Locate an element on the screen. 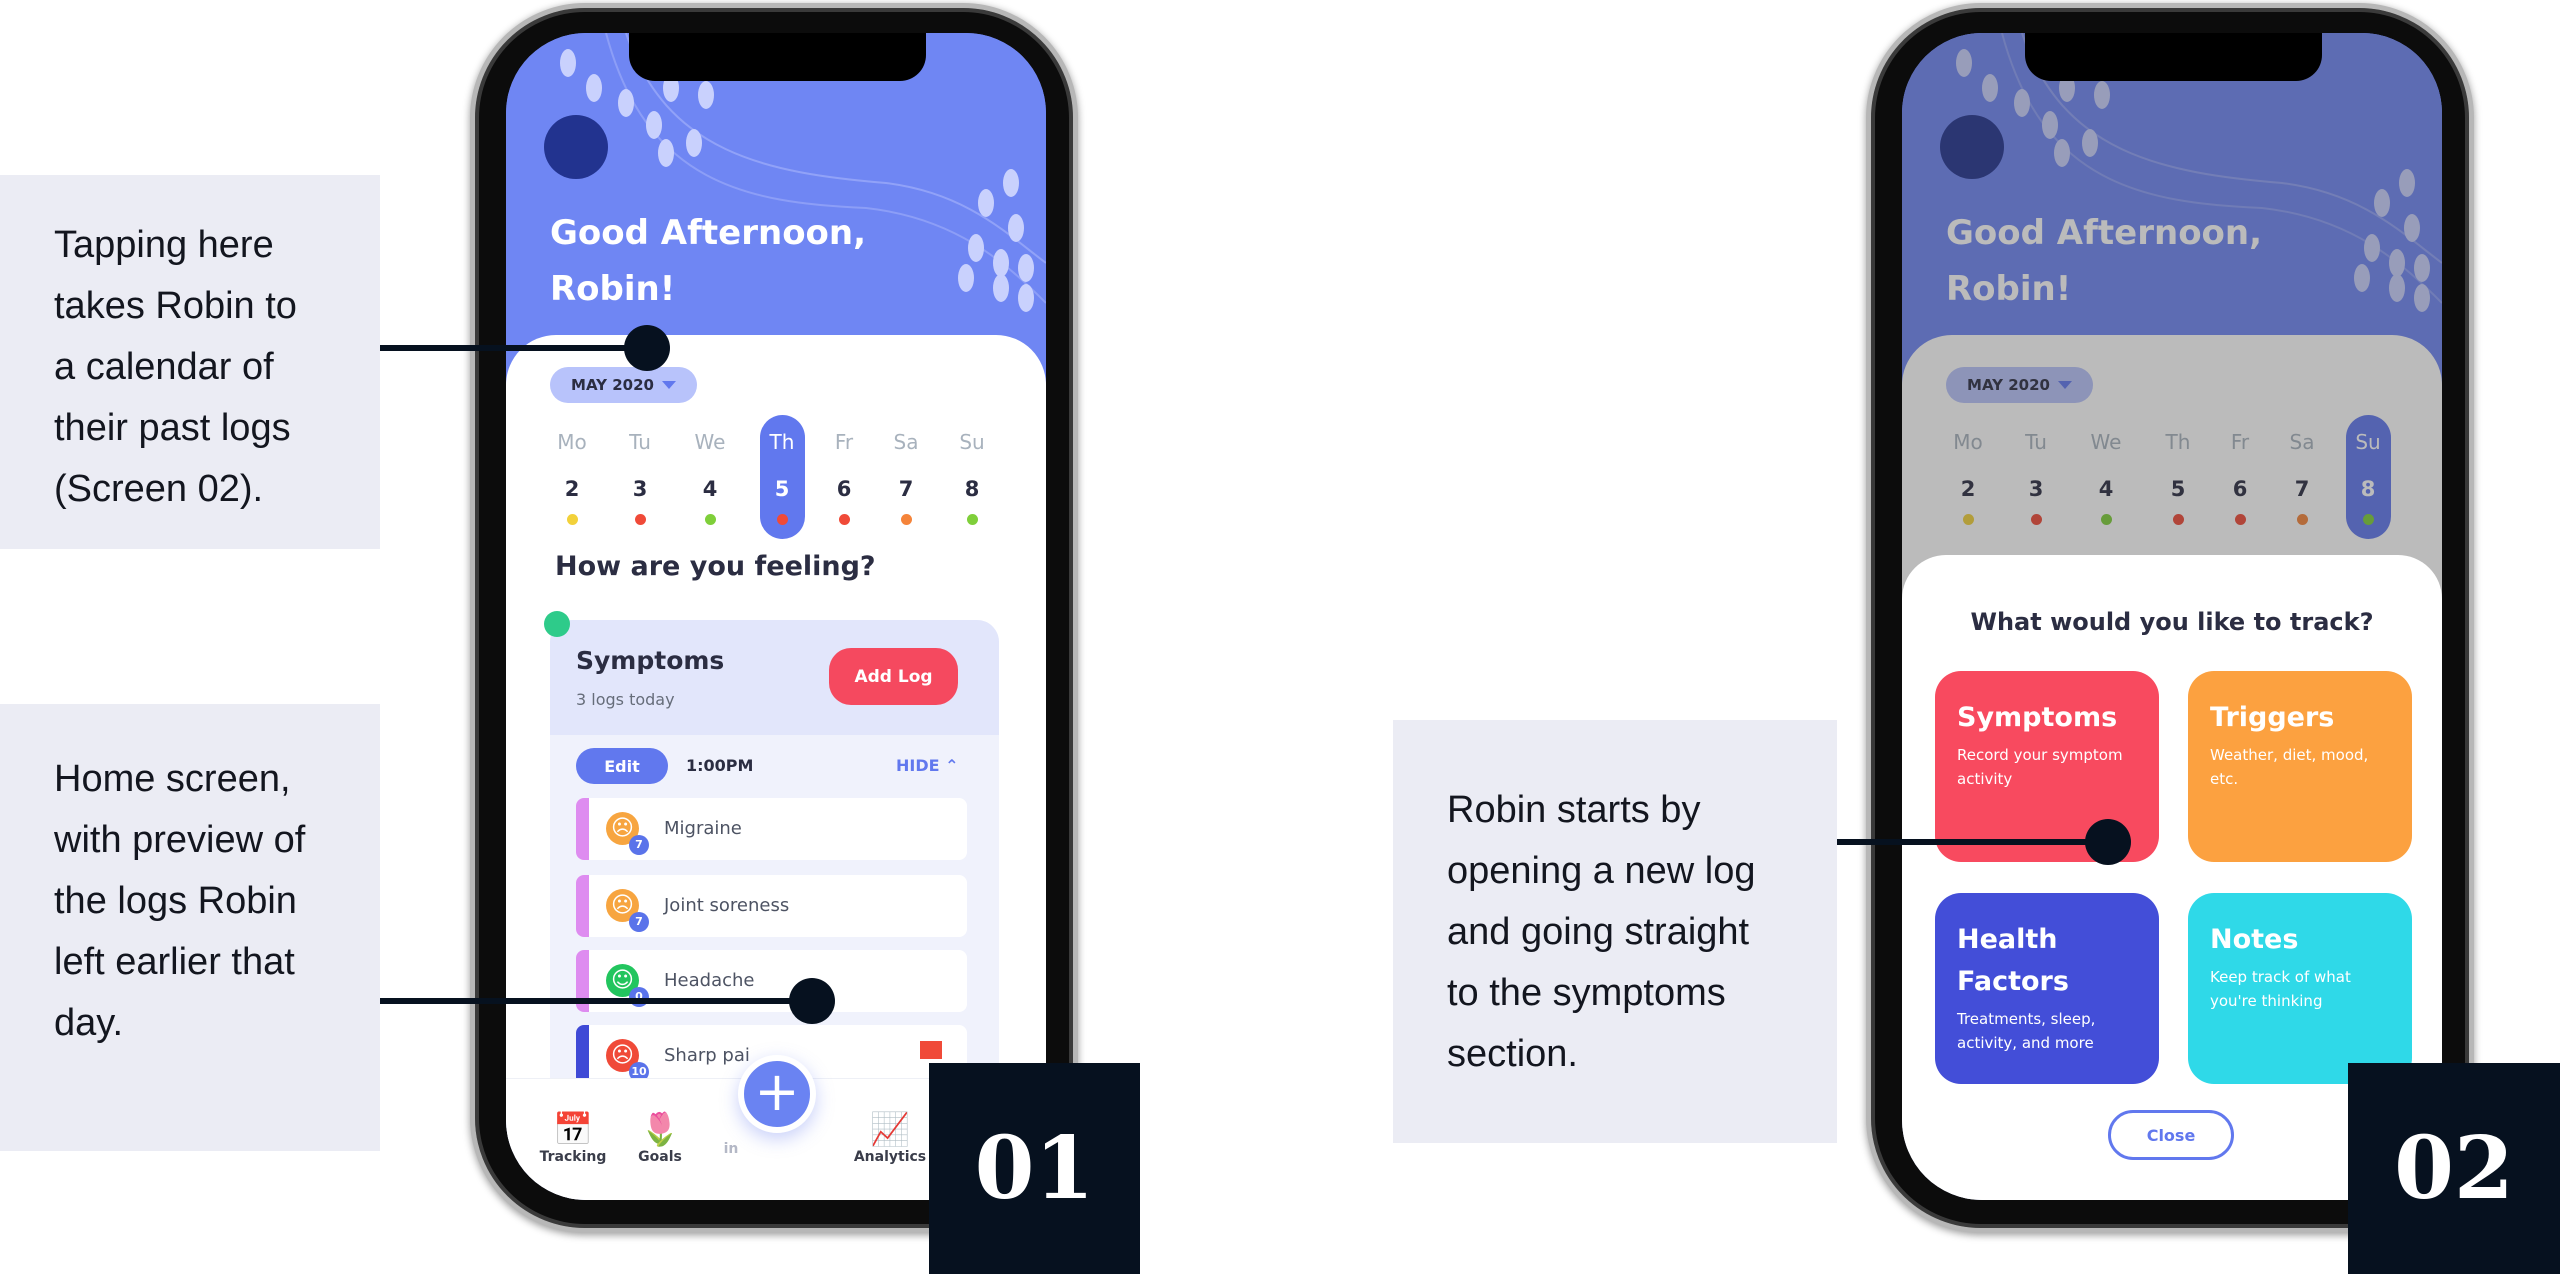 The height and width of the screenshot is (1274, 2560). nav-label: Goals is located at coordinates (660, 1157).